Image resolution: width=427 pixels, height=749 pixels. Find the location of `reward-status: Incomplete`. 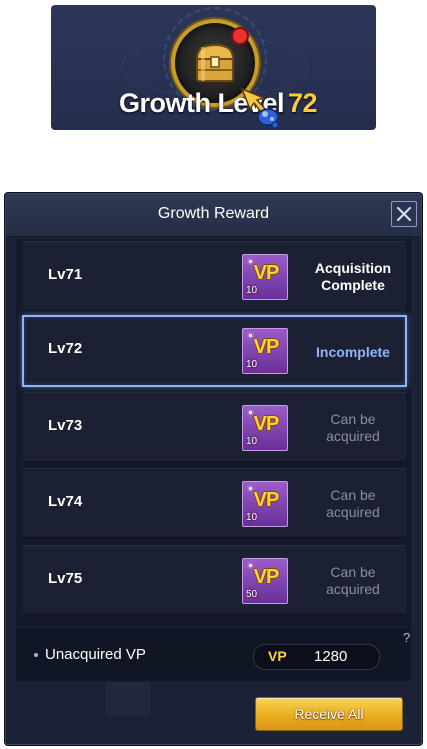

reward-status: Incomplete is located at coordinates (353, 351).